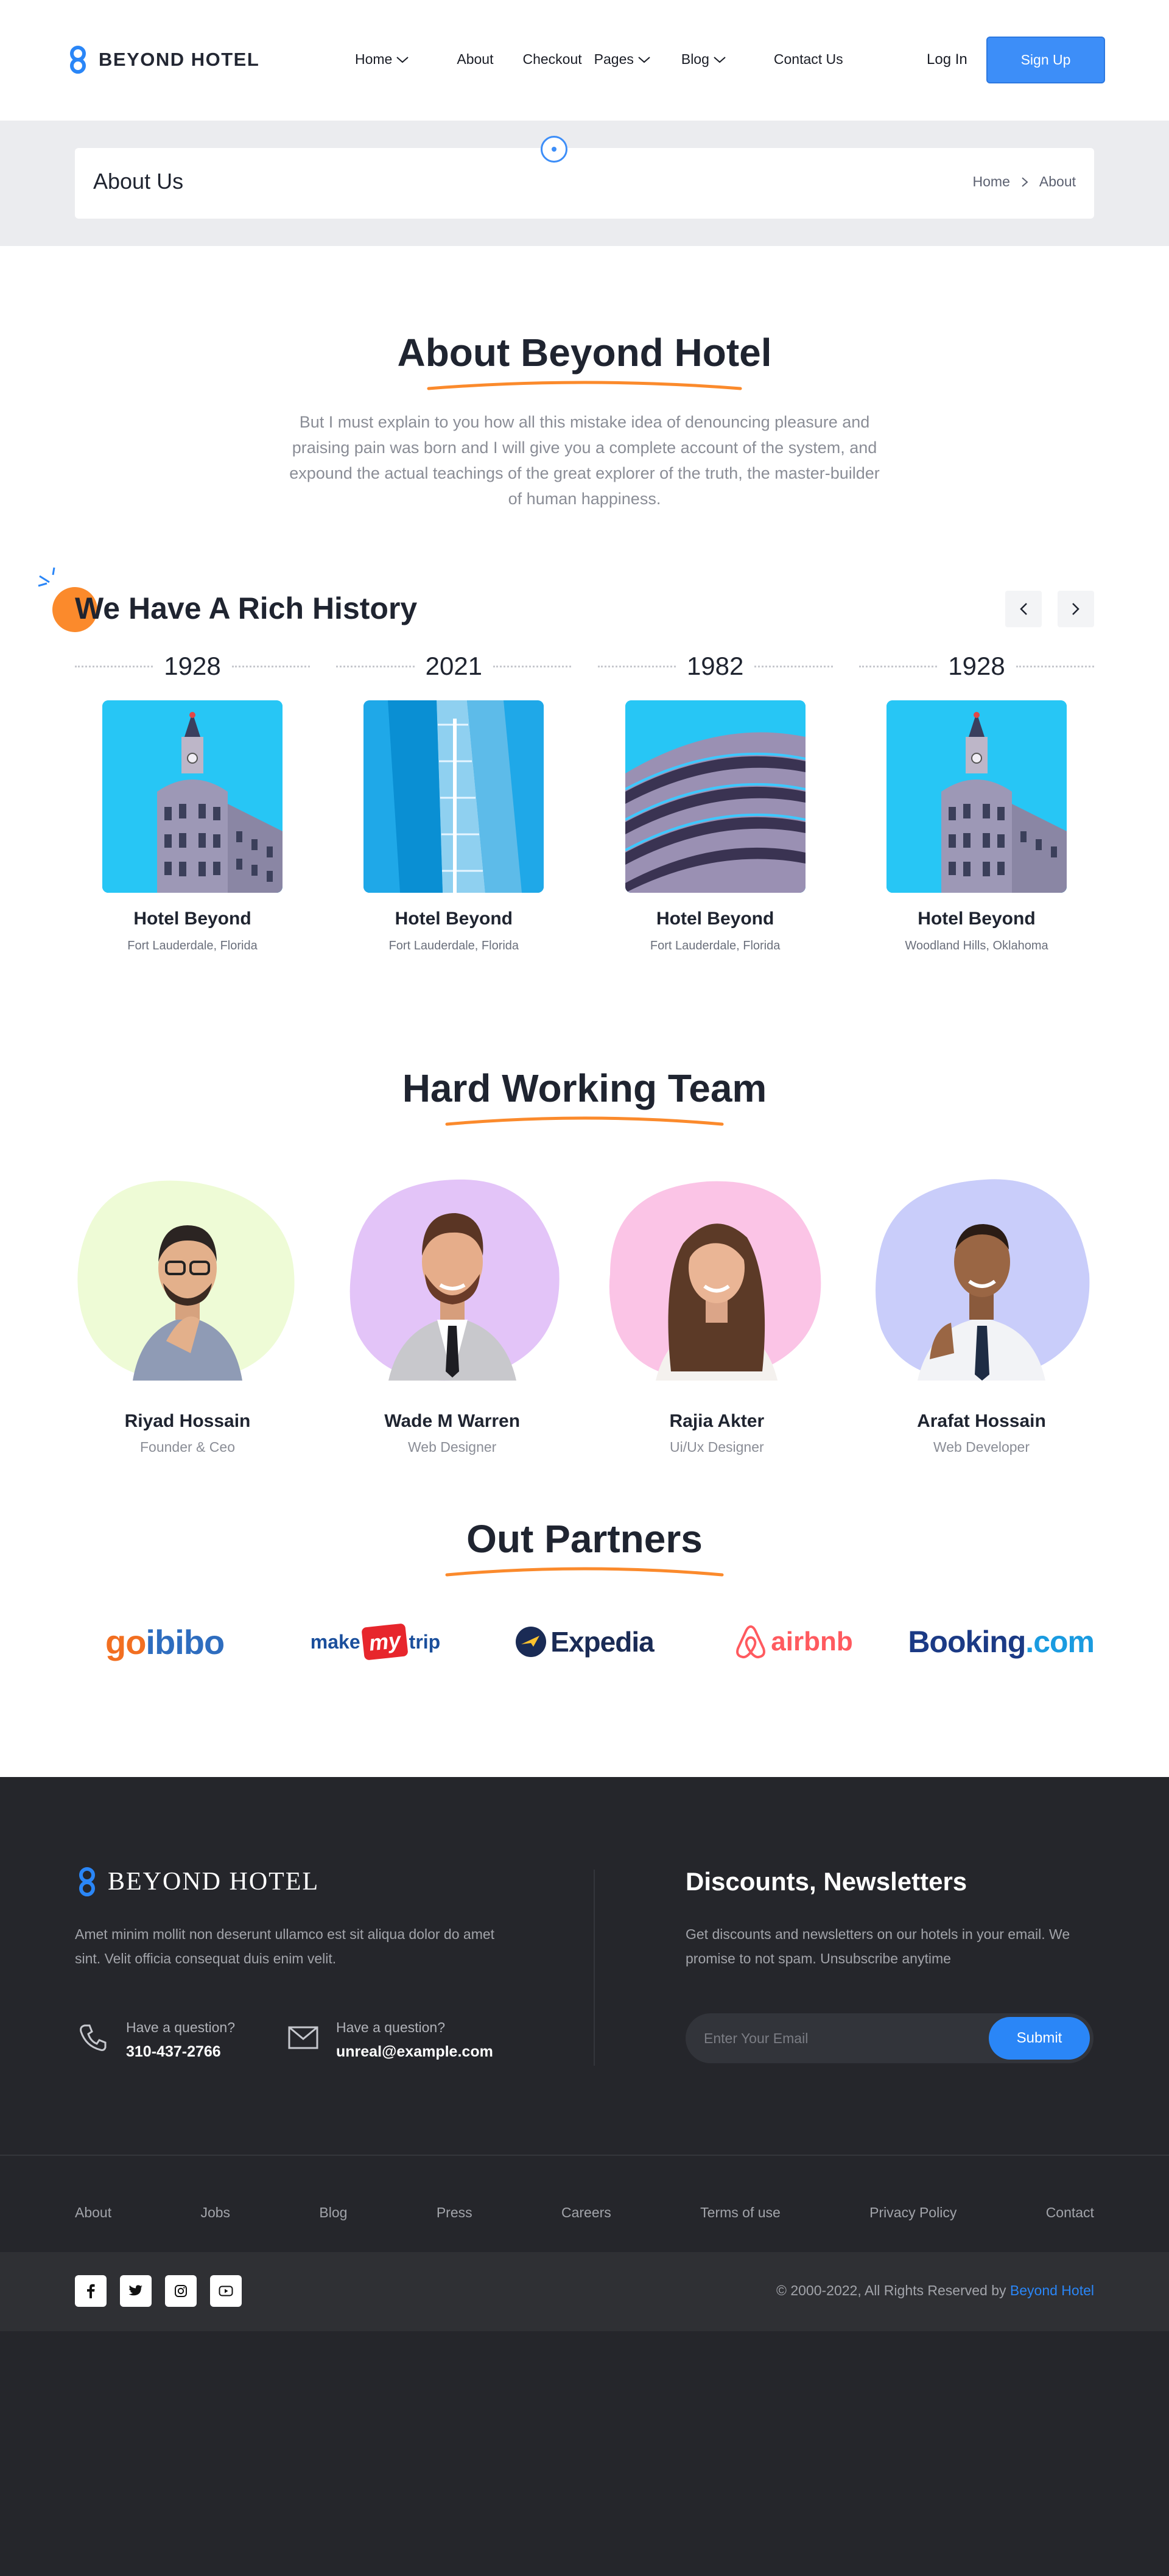 This screenshot has width=1169, height=2576. I want to click on logo-icon, so click(78, 60).